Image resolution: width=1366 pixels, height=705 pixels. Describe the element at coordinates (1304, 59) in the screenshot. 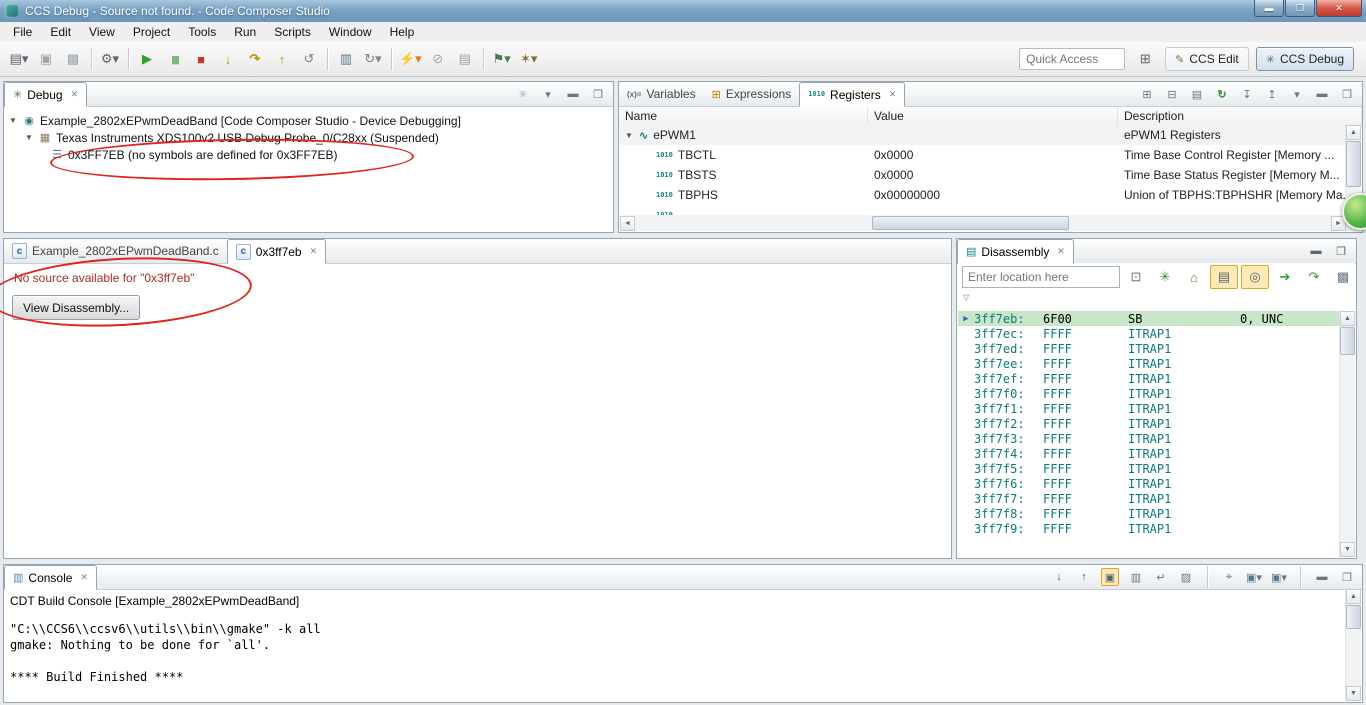

I see `perspective-ccs-debug: ✳ CCS Debug` at that location.